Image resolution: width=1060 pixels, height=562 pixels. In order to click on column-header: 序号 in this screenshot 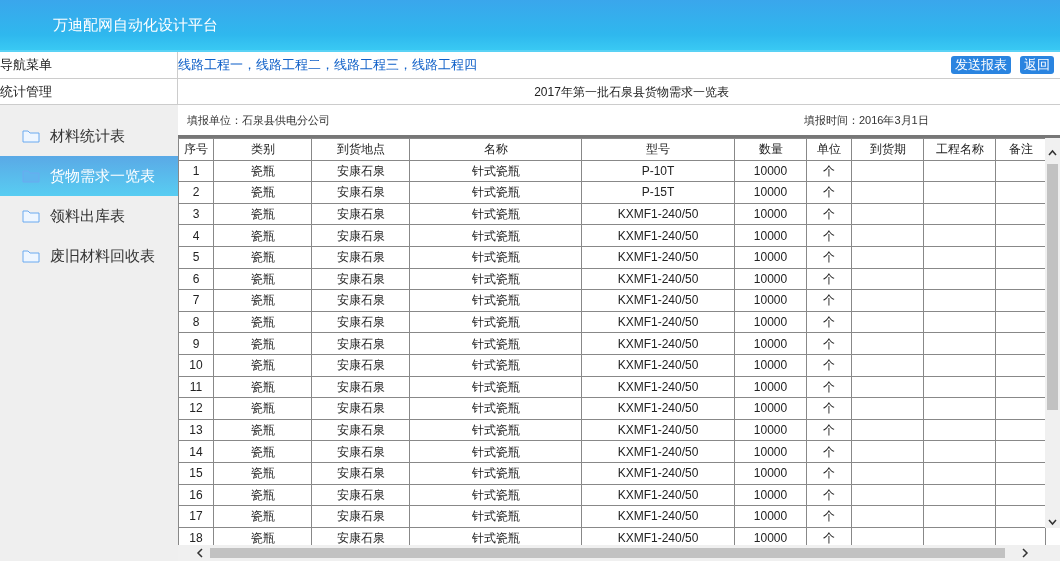, I will do `click(196, 149)`.